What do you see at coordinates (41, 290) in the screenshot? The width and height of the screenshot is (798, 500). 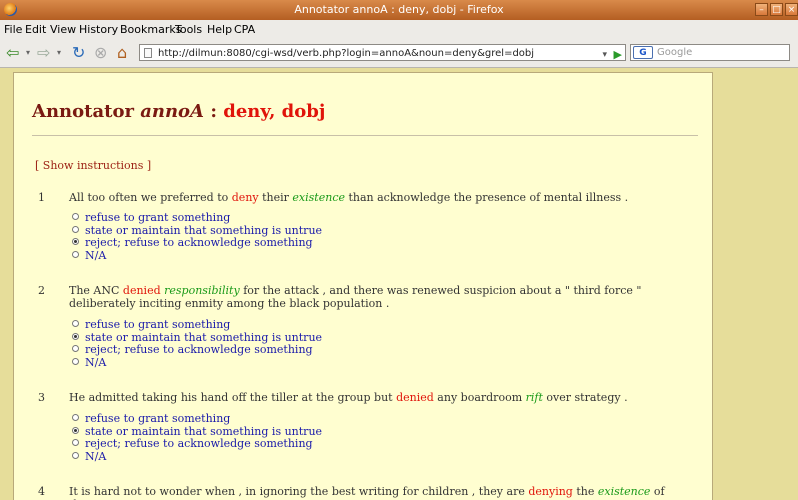 I see `item-number: 2` at bounding box center [41, 290].